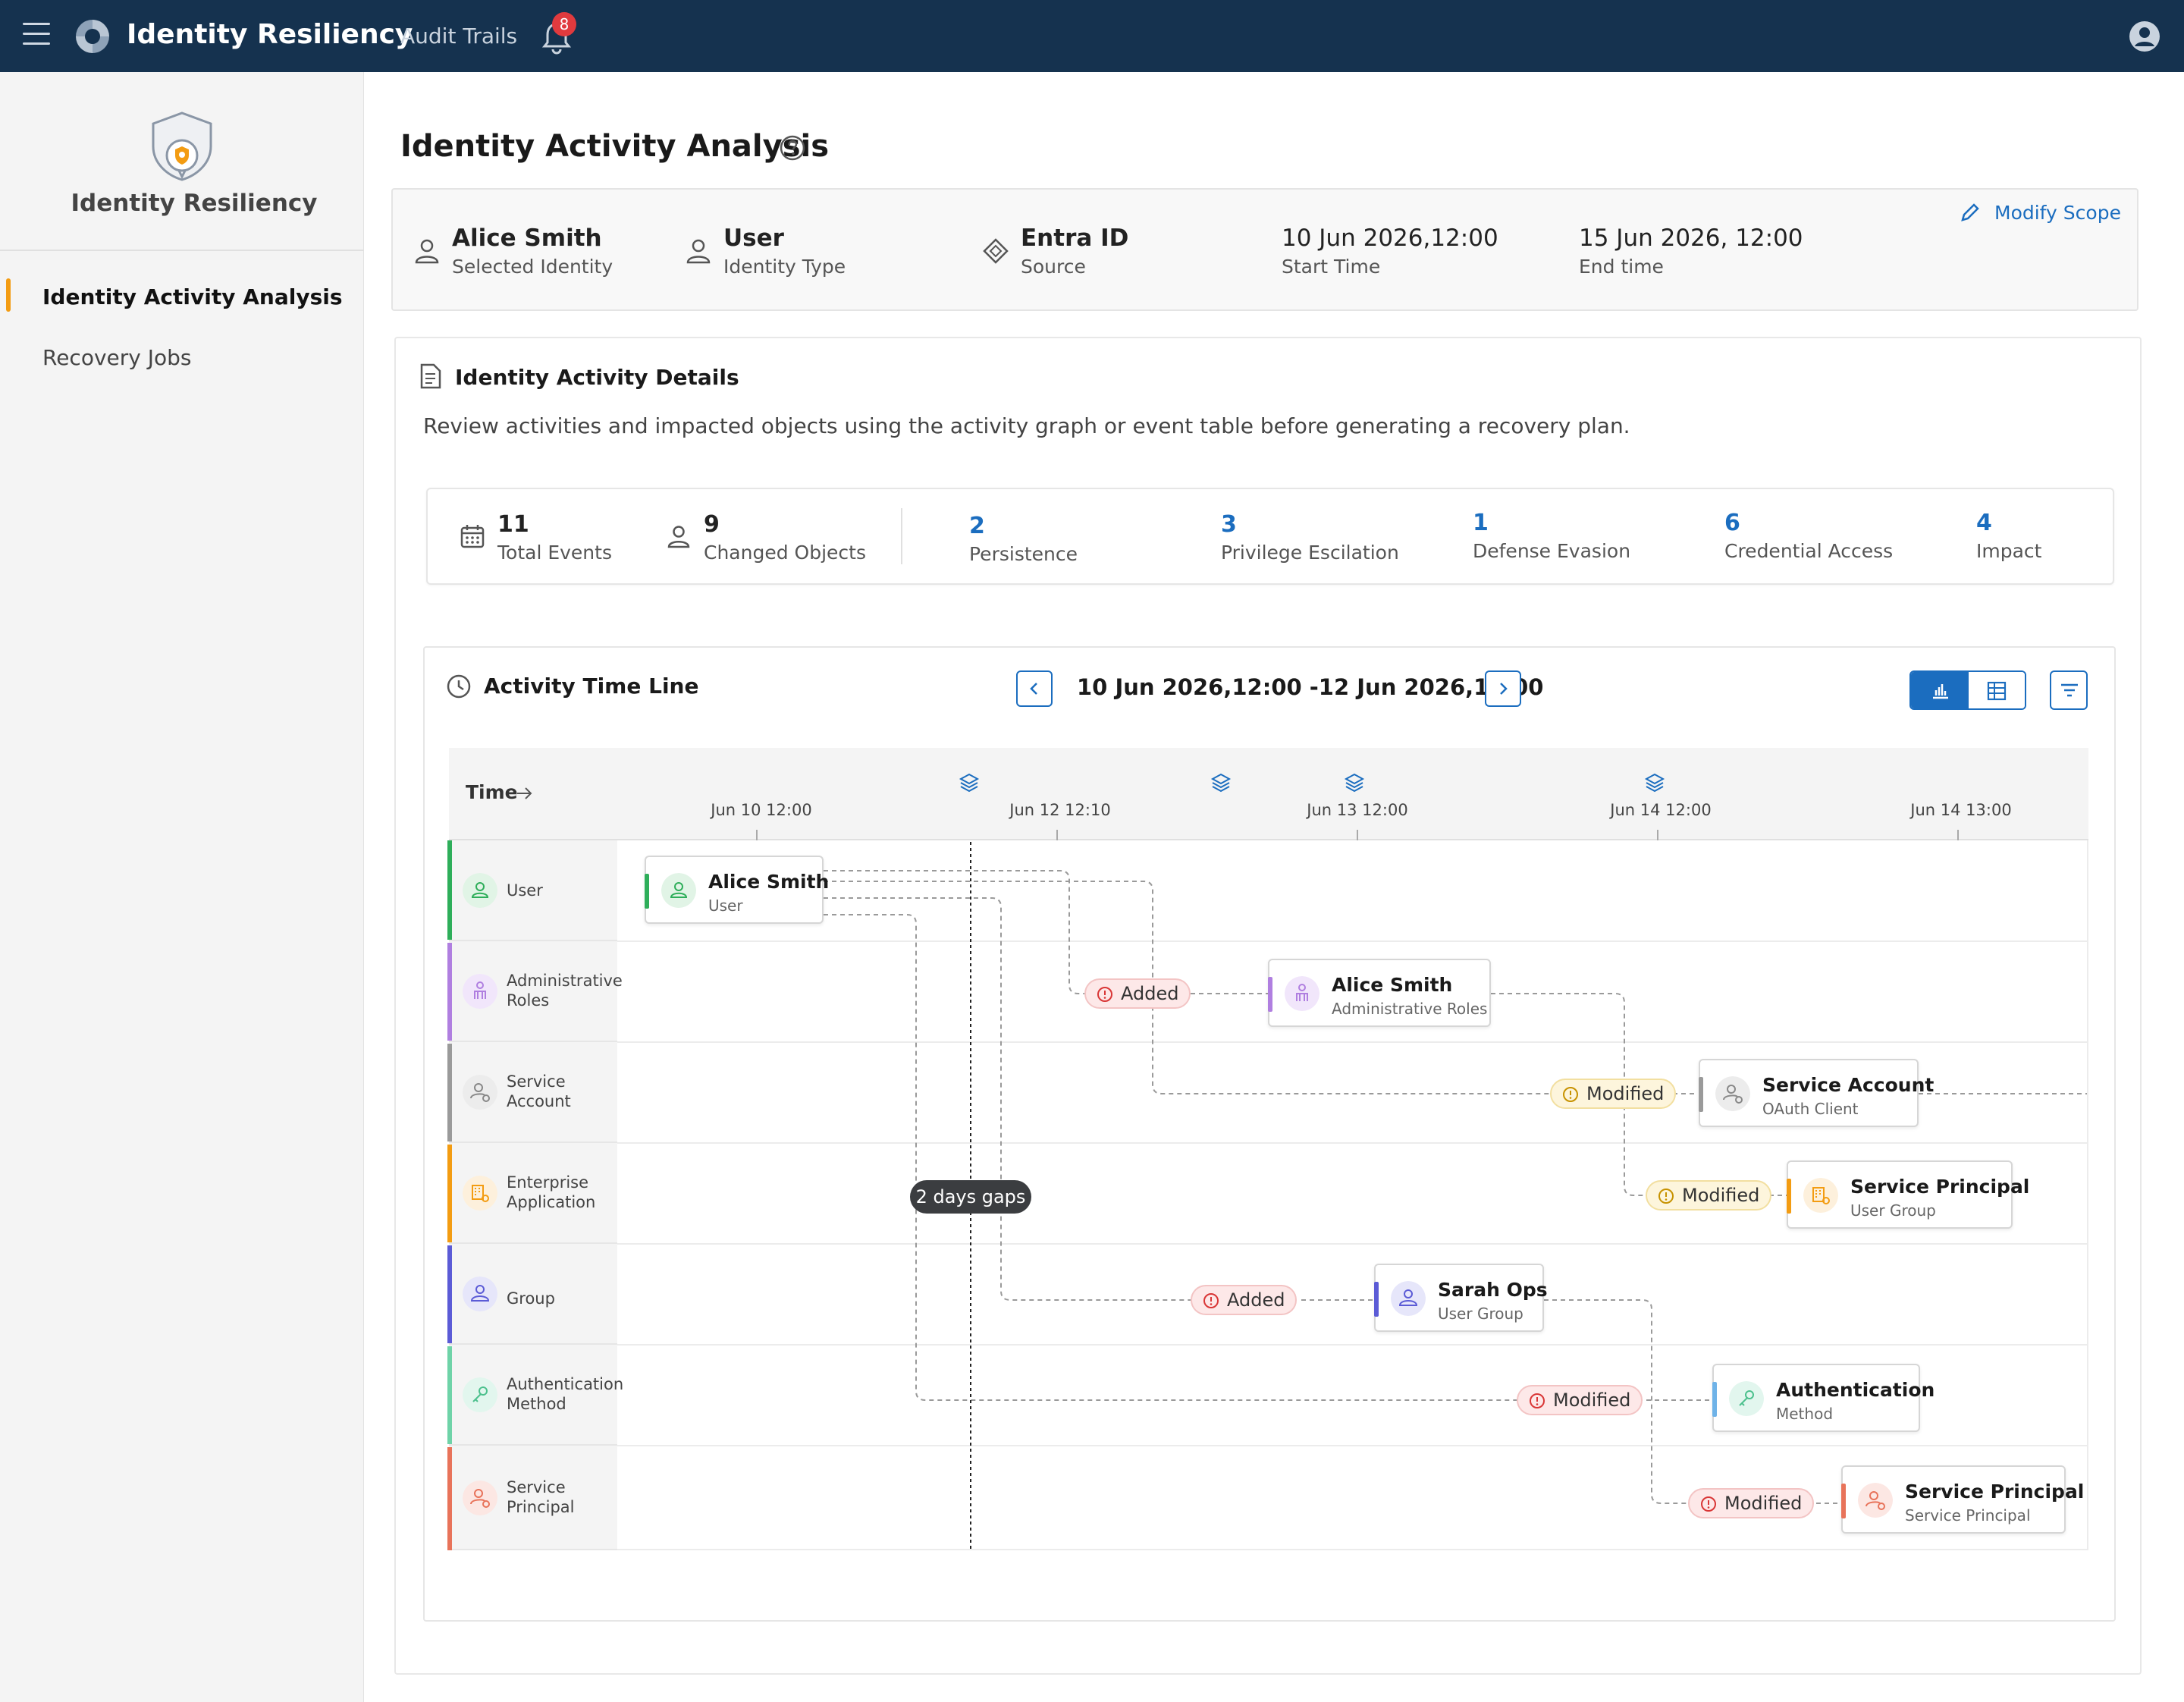  I want to click on privilege-escalation-label: Privilege Escilation, so click(1310, 553).